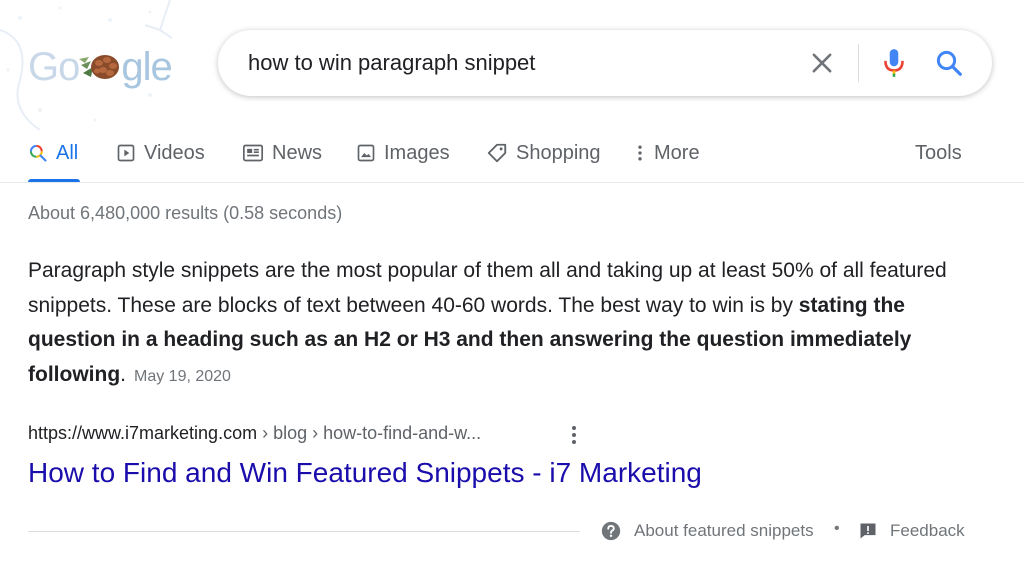 Image resolution: width=1024 pixels, height=565 pixels. I want to click on pinecone-icon, so click(99, 67).